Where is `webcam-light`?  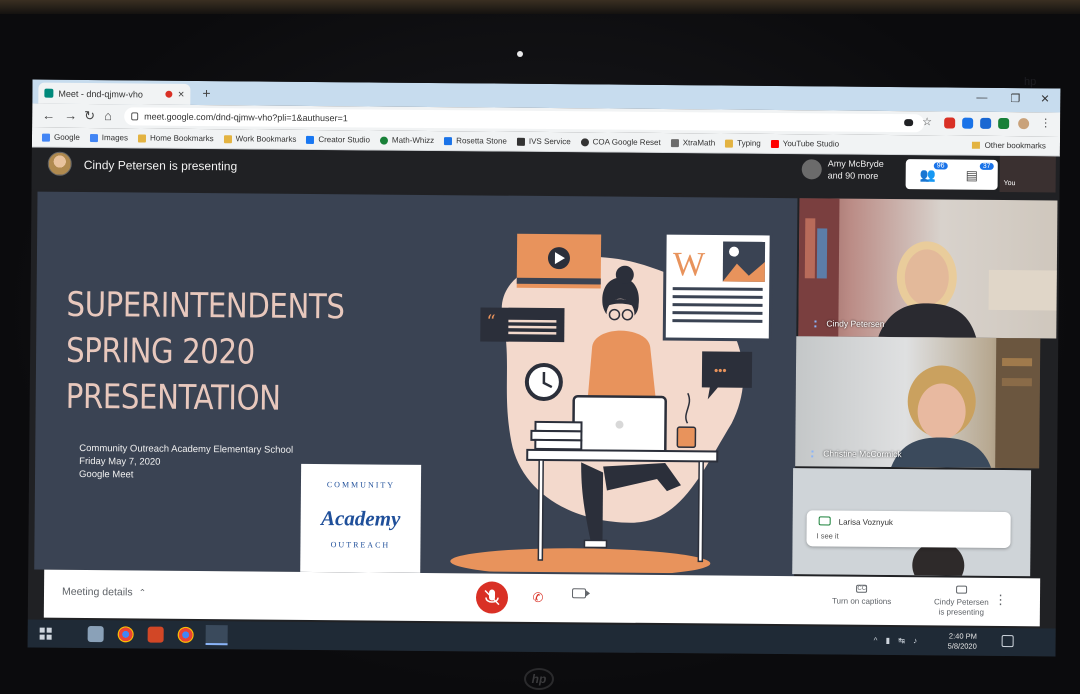 webcam-light is located at coordinates (520, 54).